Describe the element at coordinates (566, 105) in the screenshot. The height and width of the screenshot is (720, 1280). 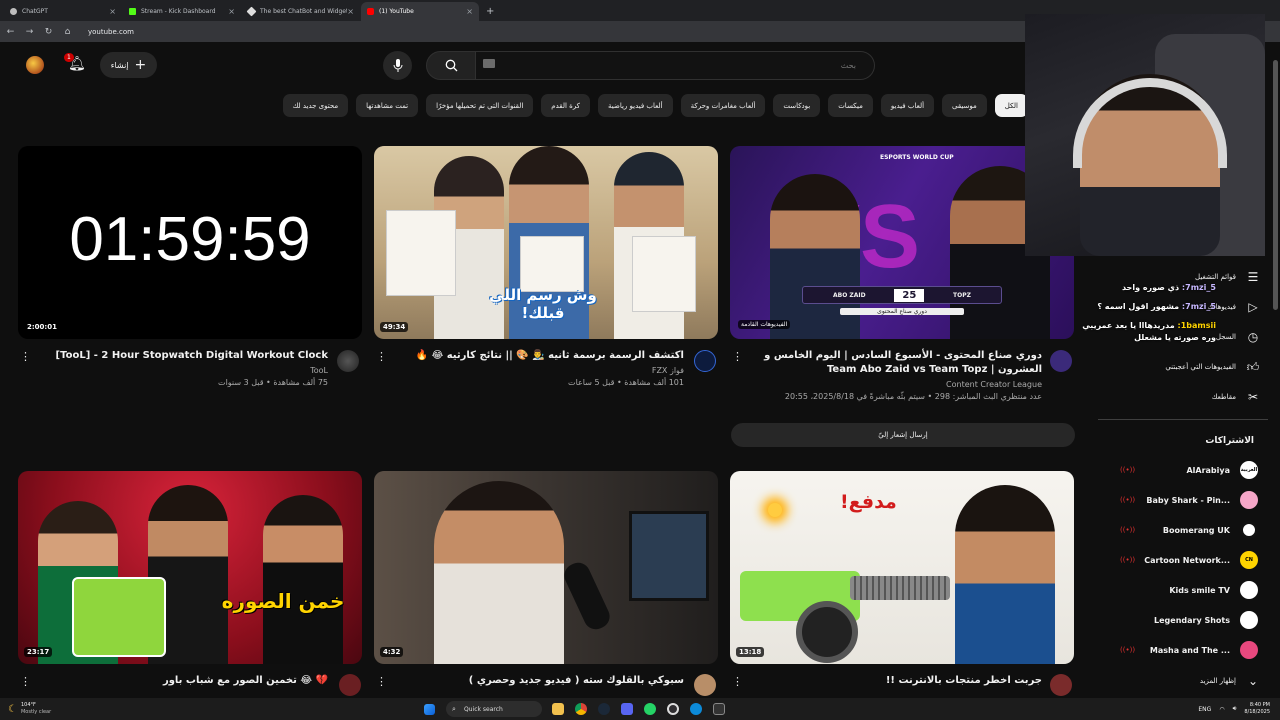
I see `chip-football: كرة القدم` at that location.